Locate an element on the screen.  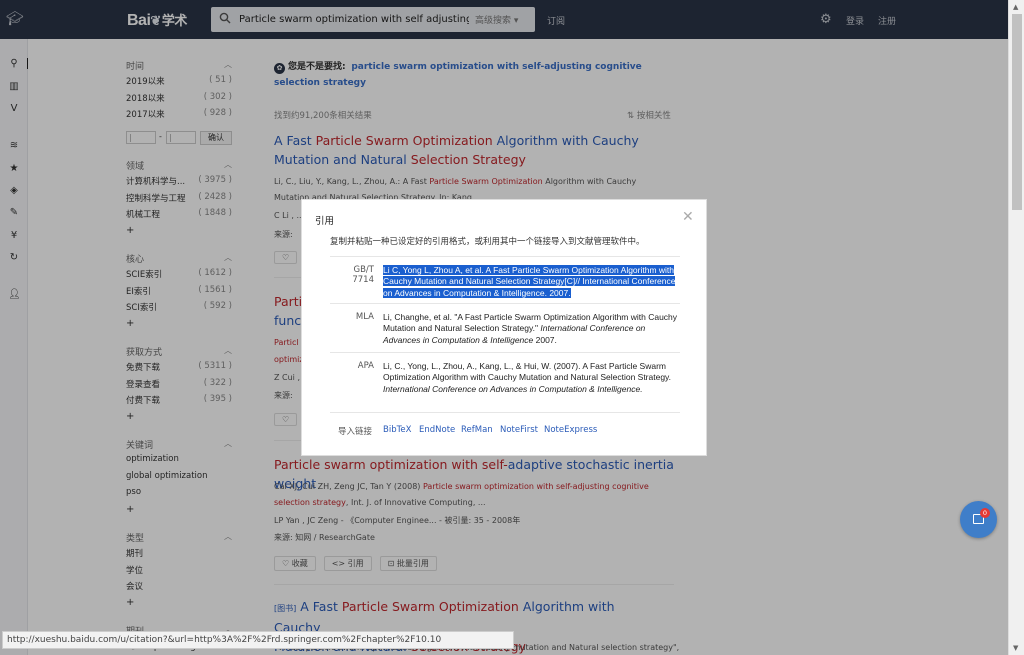
import-links-label: 导入链接 is located at coordinates (355, 432).